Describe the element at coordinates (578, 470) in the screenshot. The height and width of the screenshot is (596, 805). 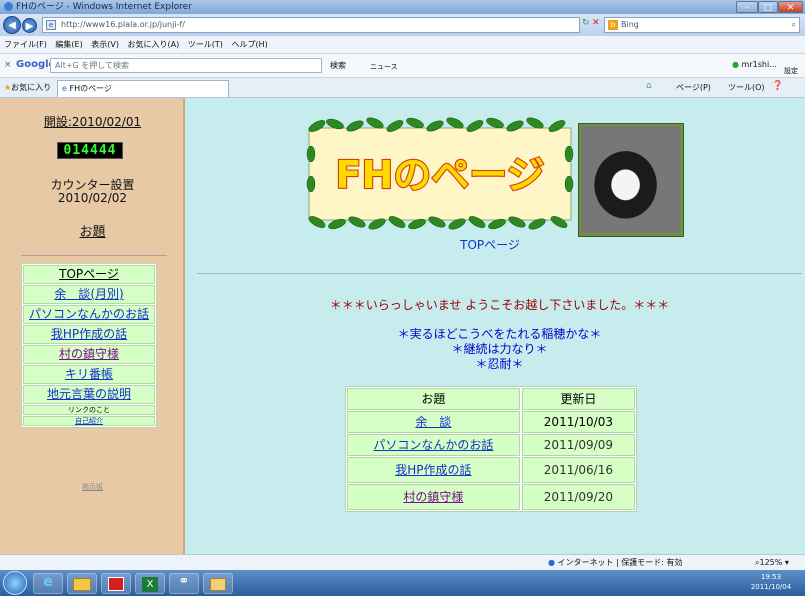
I see `row-date: 2011/06/16` at that location.